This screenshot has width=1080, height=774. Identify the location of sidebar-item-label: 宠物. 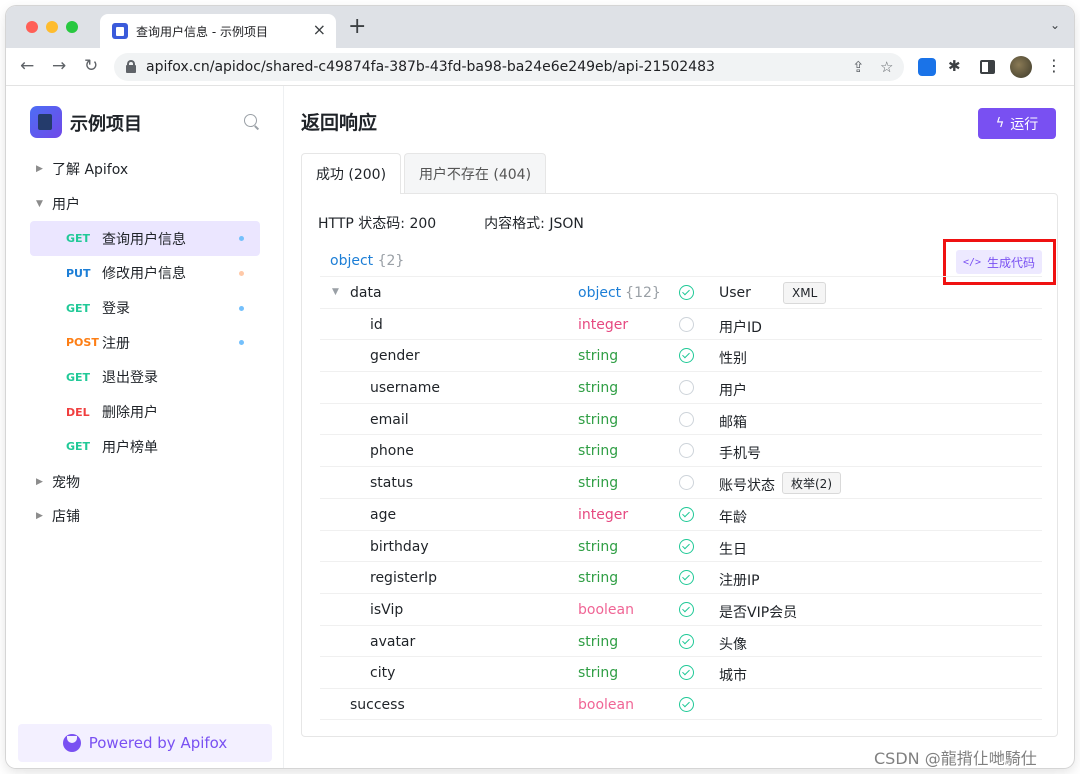
(66, 482).